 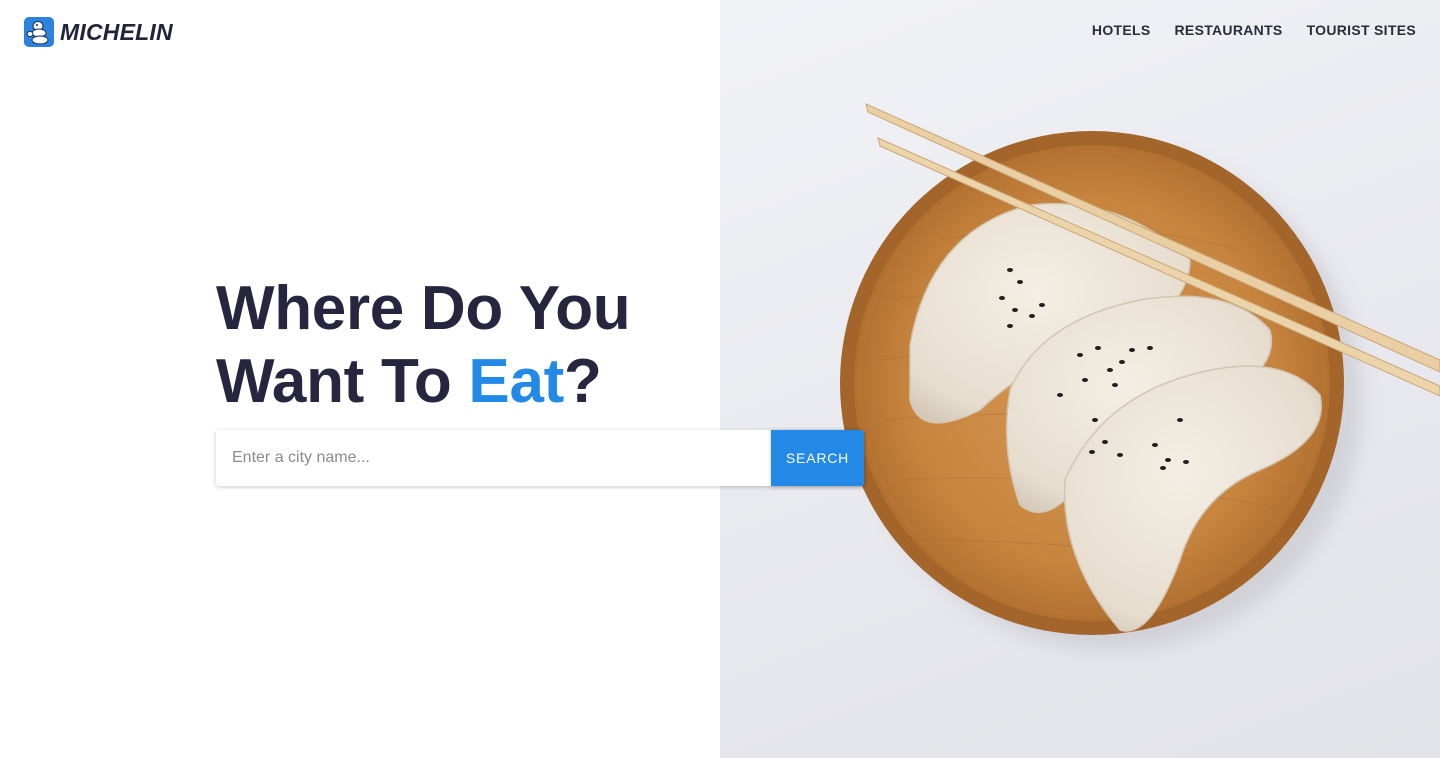 What do you see at coordinates (493, 458) in the screenshot?
I see `city-search-input` at bounding box center [493, 458].